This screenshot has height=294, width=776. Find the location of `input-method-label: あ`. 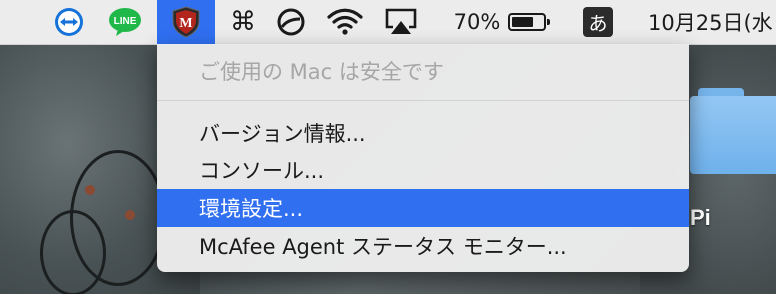

input-method-label: あ is located at coordinates (598, 22).